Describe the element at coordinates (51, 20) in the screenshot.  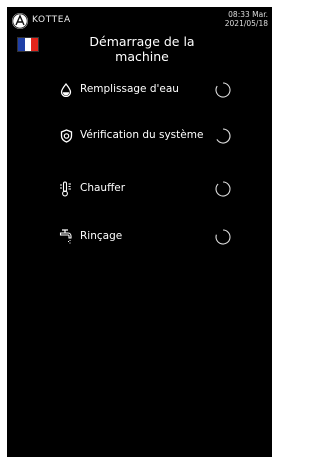
I see `brand-name: KOTTEA` at that location.